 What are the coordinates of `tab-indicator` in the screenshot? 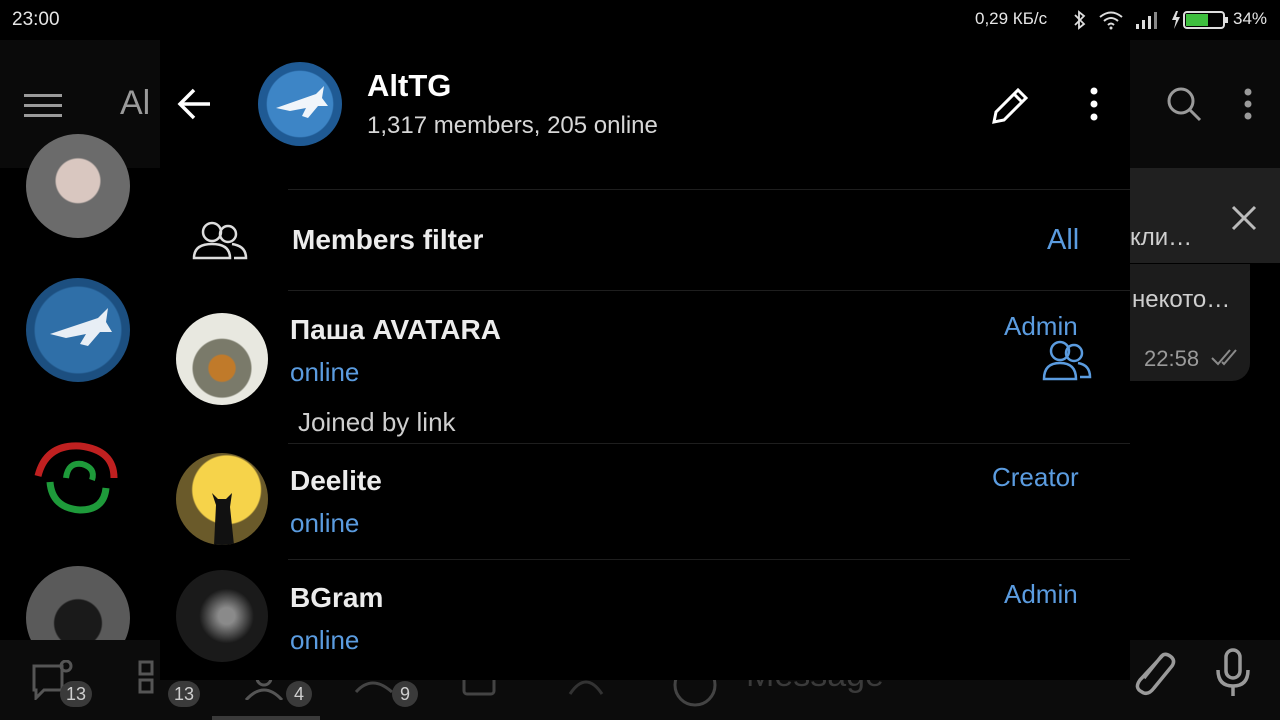 It's located at (266, 718).